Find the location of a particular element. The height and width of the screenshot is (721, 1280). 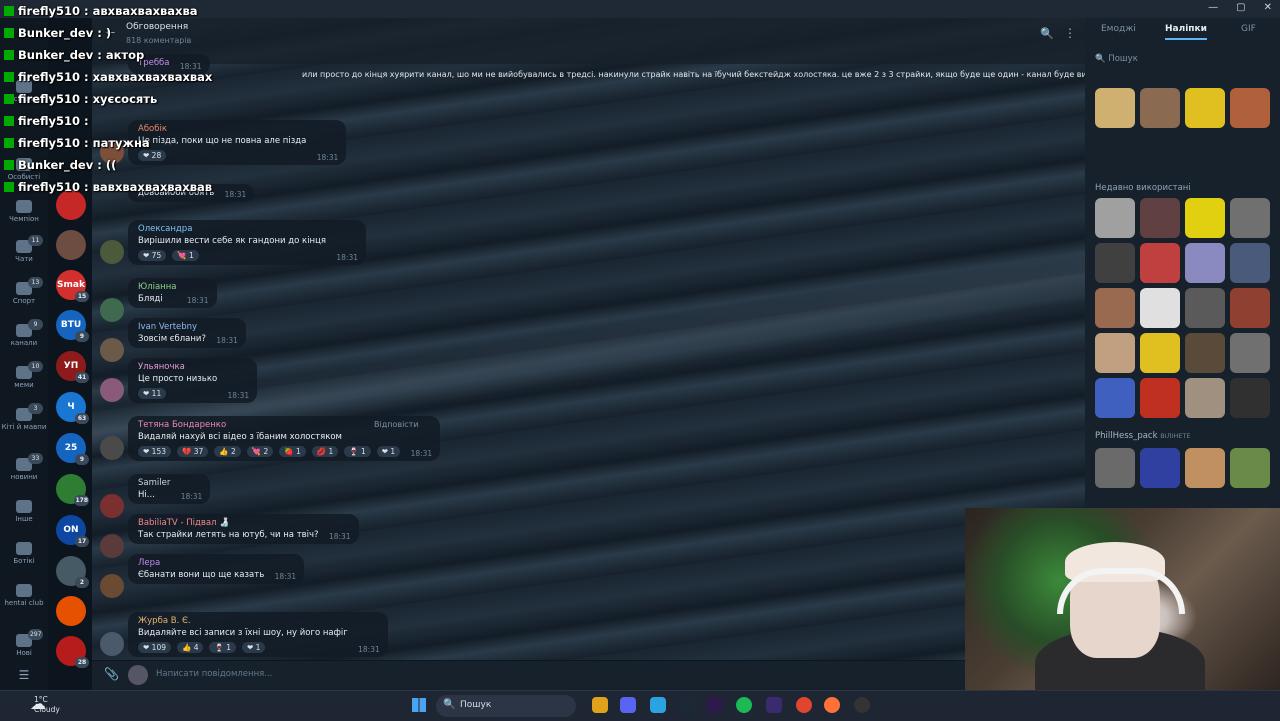

message-bubble: Лера Єбанати вони що ще казать 18:31 is located at coordinates (216, 569).